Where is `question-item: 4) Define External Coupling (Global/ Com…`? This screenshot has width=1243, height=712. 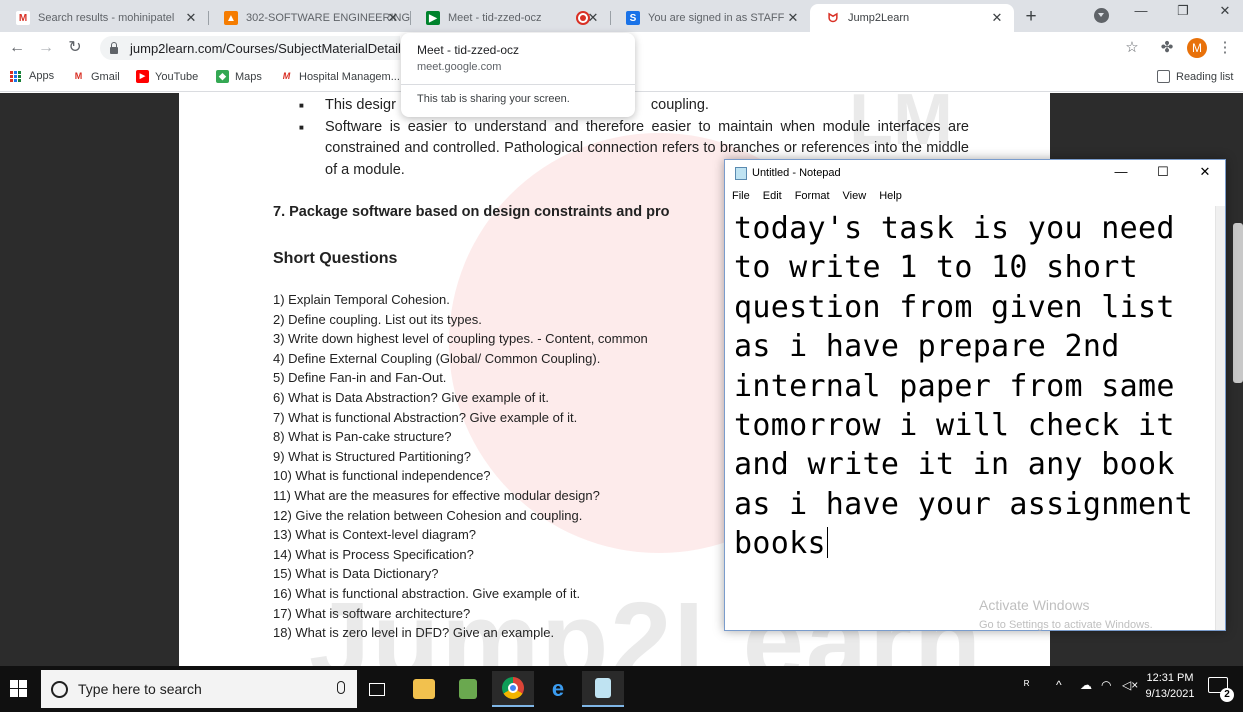
question-item: 4) Define External Coupling (Global/ Com… is located at coordinates (437, 358).